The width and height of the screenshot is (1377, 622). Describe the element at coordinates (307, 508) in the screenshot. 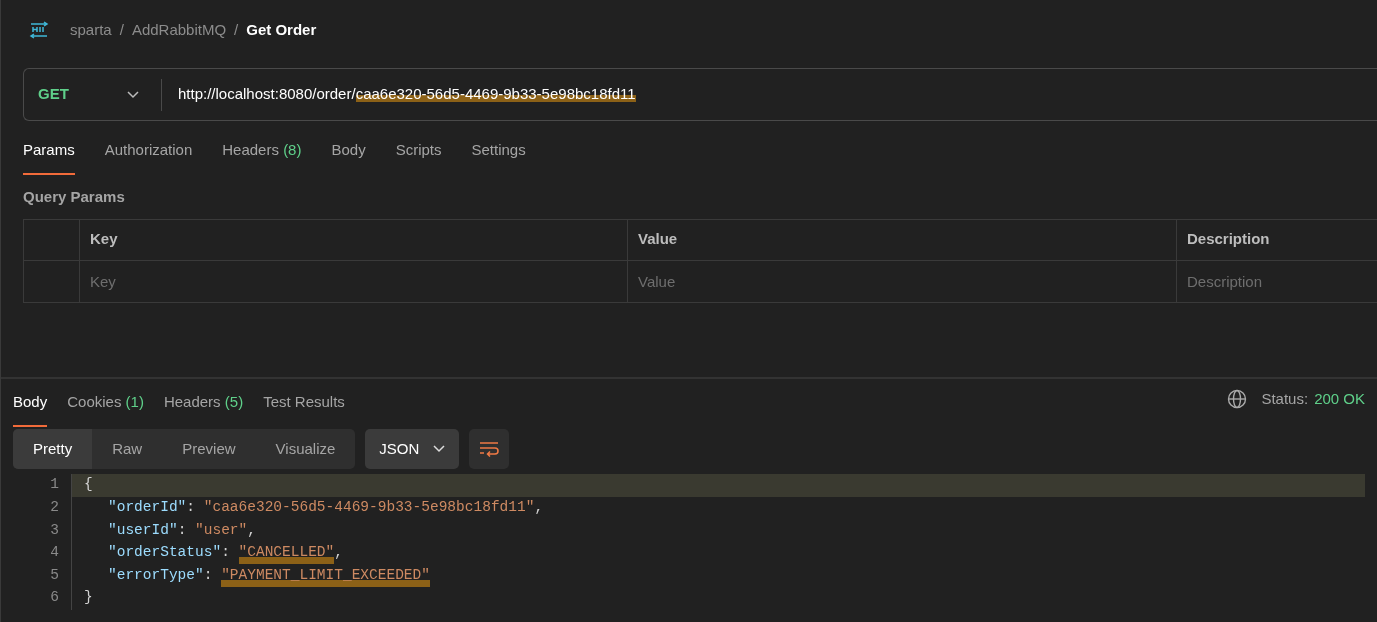

I see `code-line: "orderId": "caa6e320-56d5-4469-9b33-5e98bc18fd11",` at that location.